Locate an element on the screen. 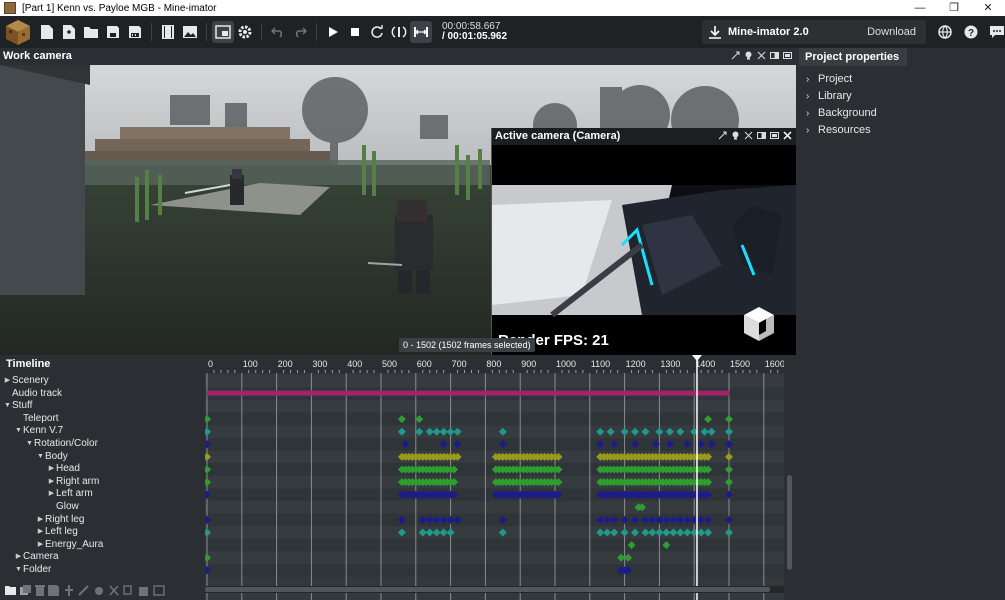  render-preview: Render FPS: 21 is located at coordinates (644, 250).